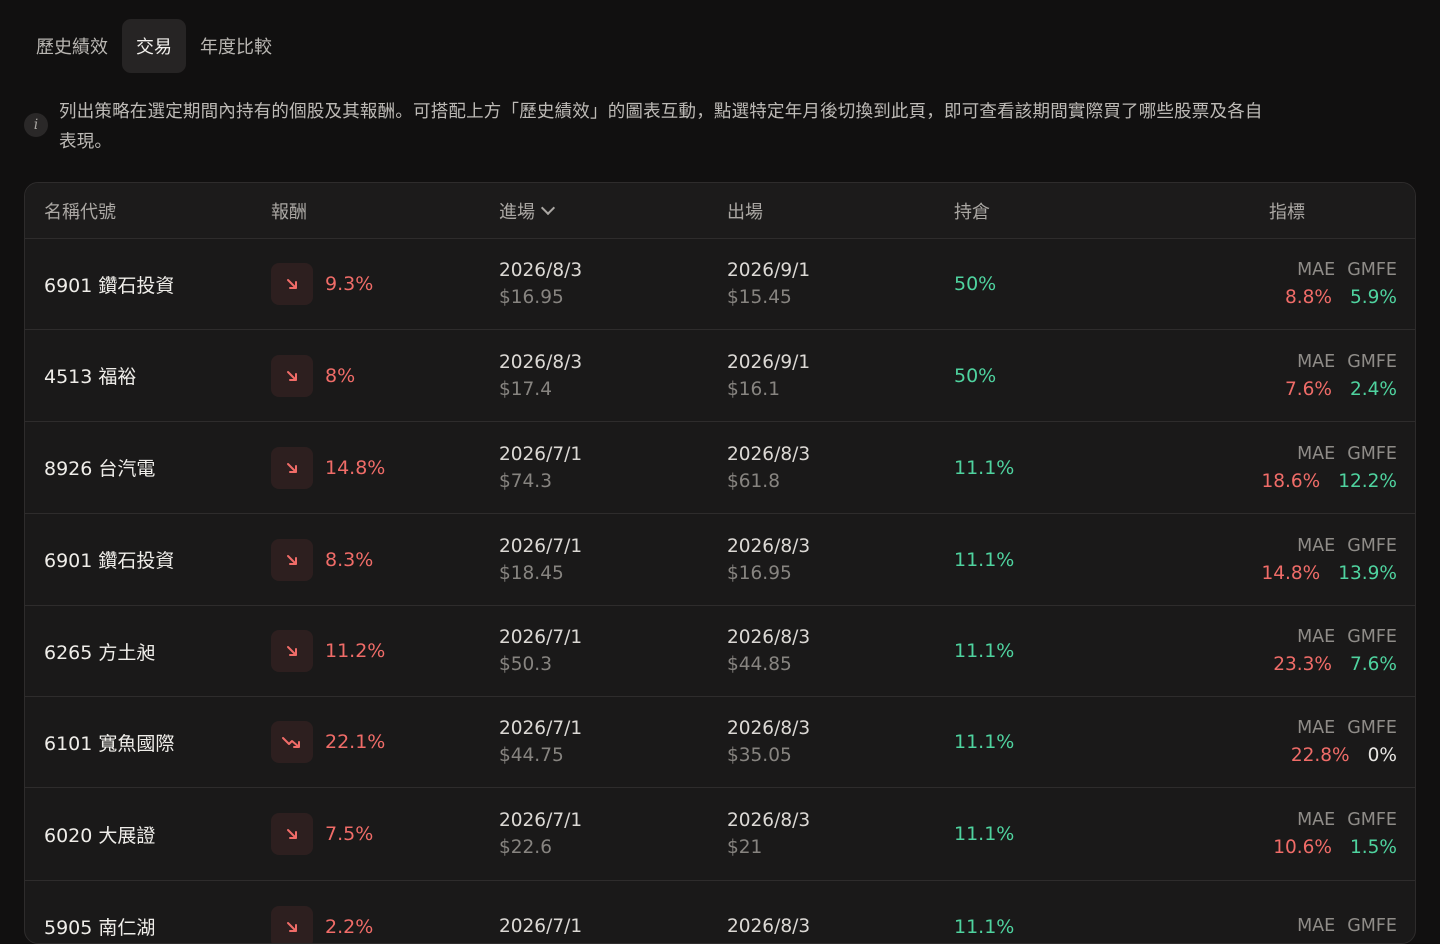 Image resolution: width=1440 pixels, height=944 pixels. Describe the element at coordinates (99, 467) in the screenshot. I see `stock-name: 8926 台汽電` at that location.